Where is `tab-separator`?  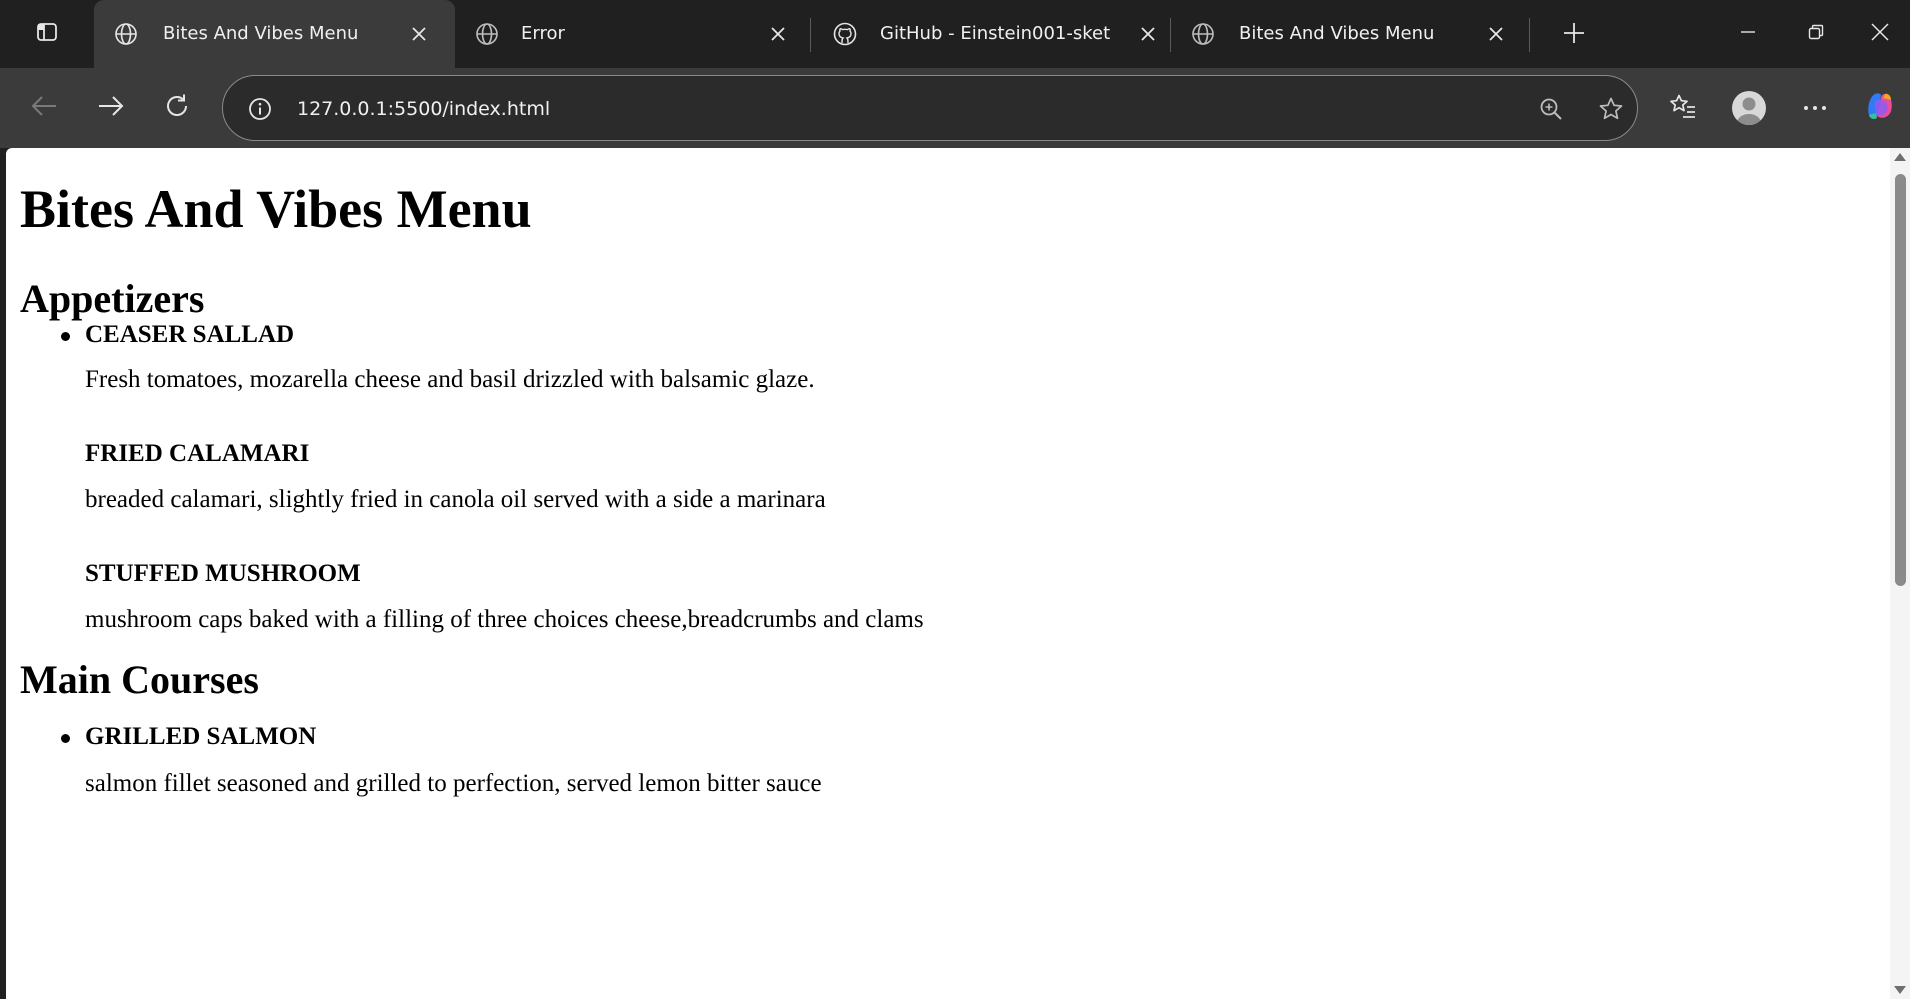
tab-separator is located at coordinates (1529, 35).